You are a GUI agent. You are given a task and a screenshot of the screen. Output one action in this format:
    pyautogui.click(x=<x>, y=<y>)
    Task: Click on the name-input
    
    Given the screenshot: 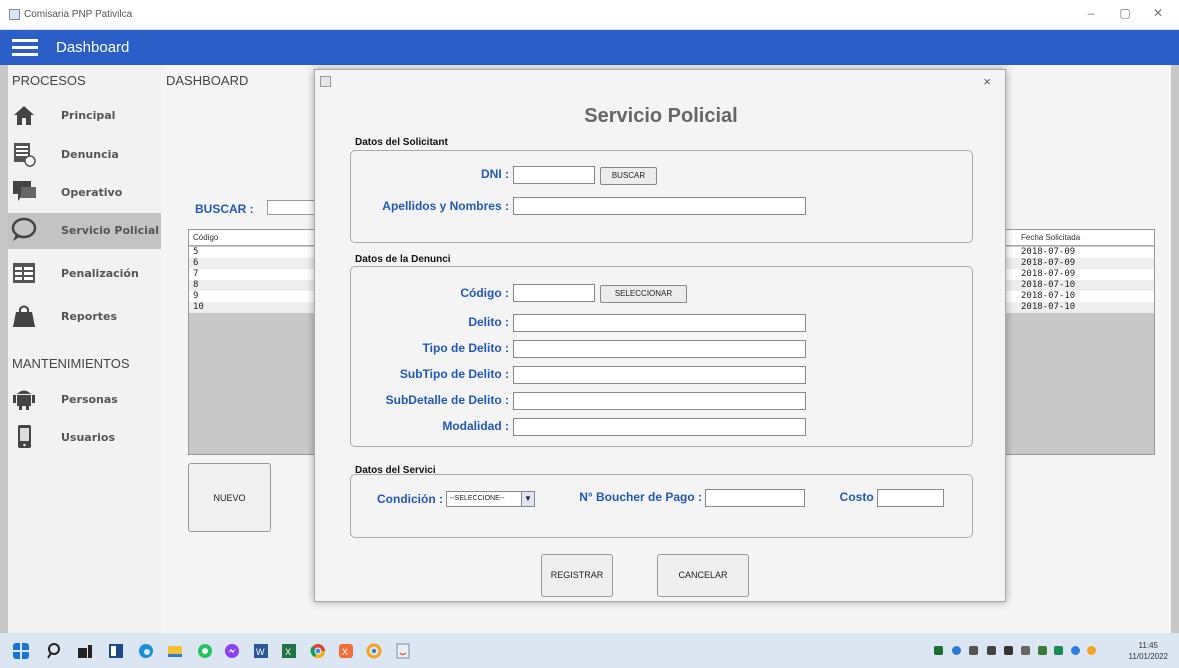 What is the action you would take?
    pyautogui.click(x=659, y=206)
    